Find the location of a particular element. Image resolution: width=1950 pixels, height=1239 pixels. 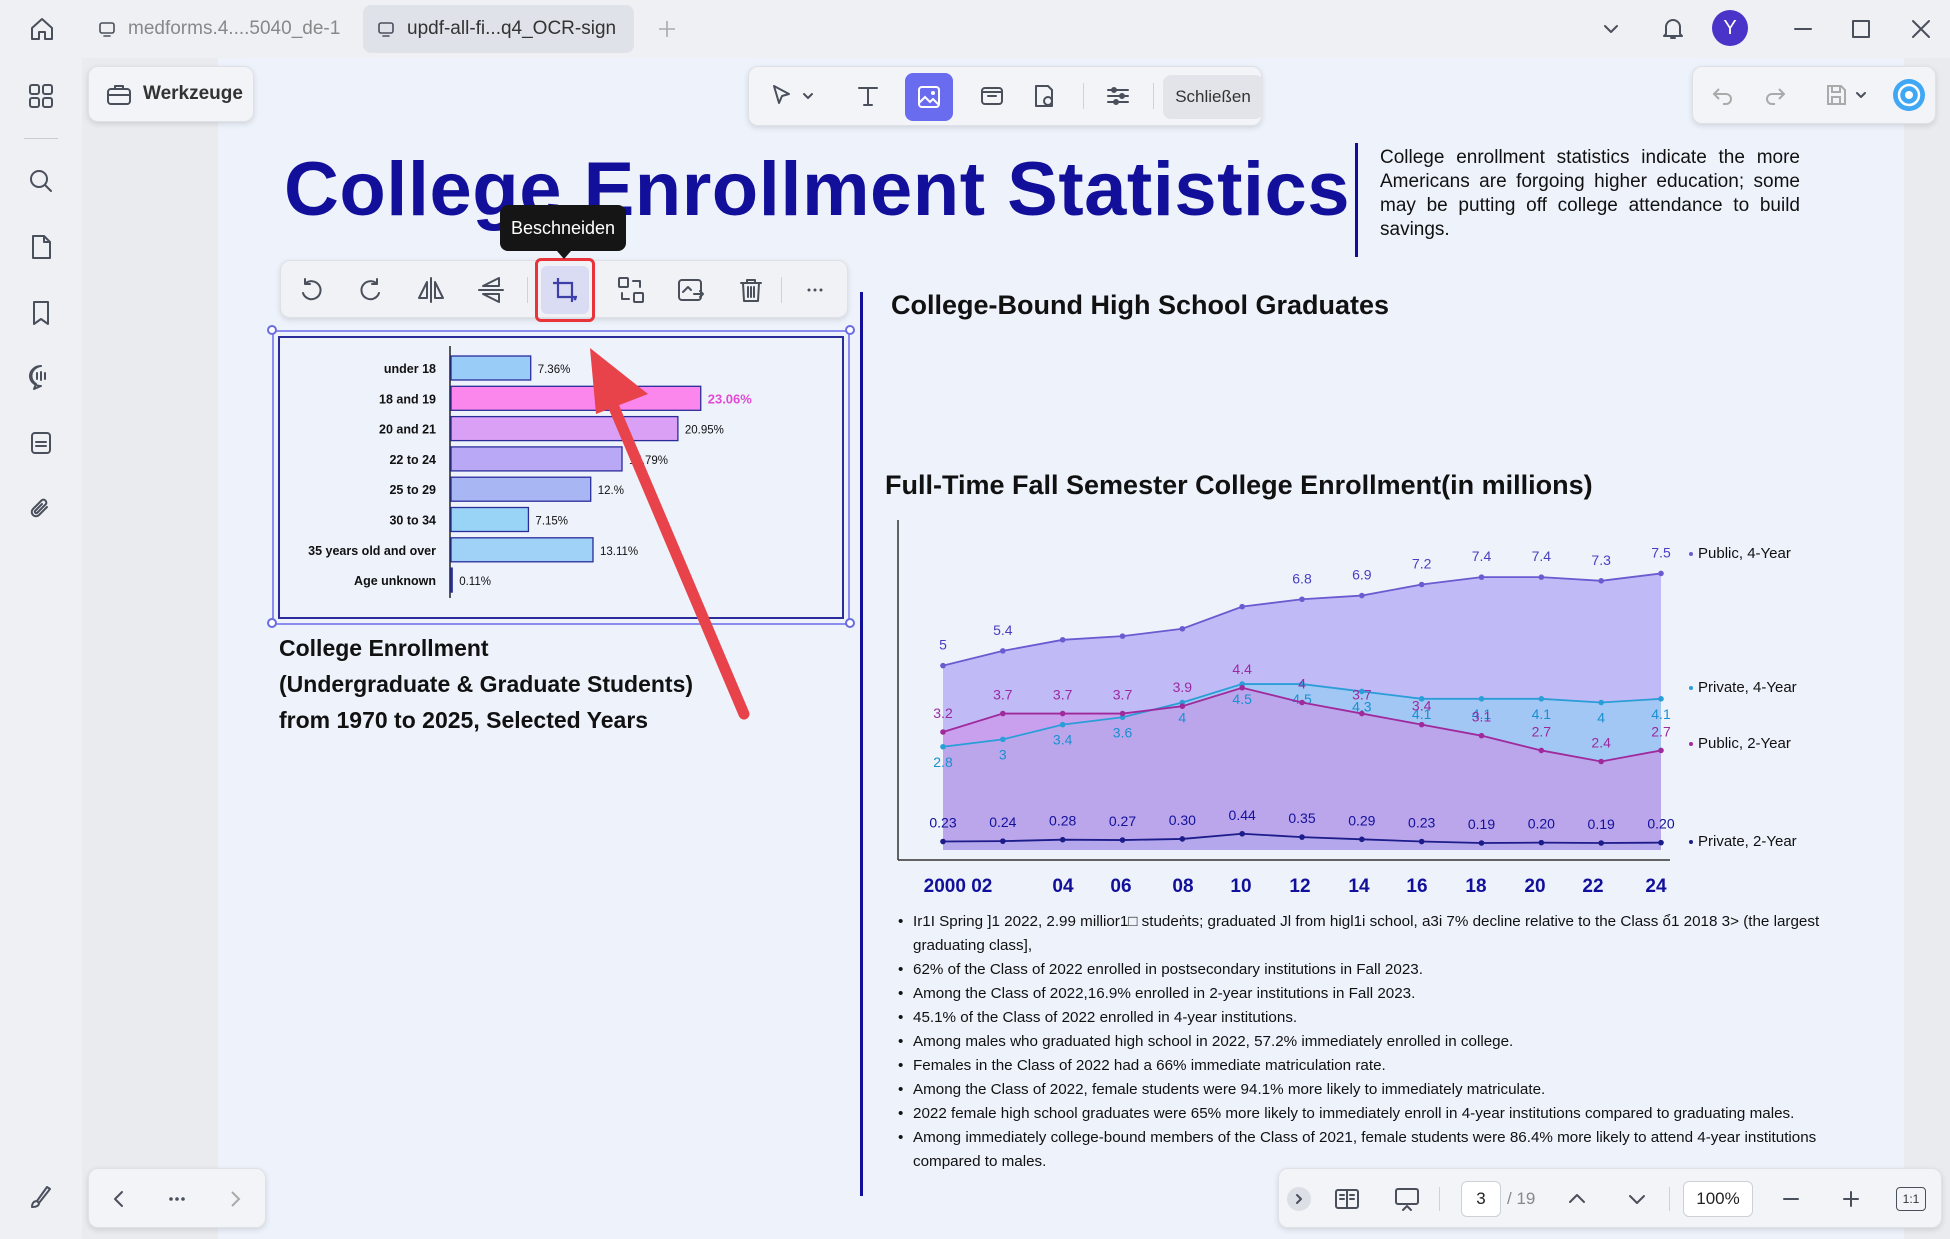

more-options-button is located at coordinates (815, 290).